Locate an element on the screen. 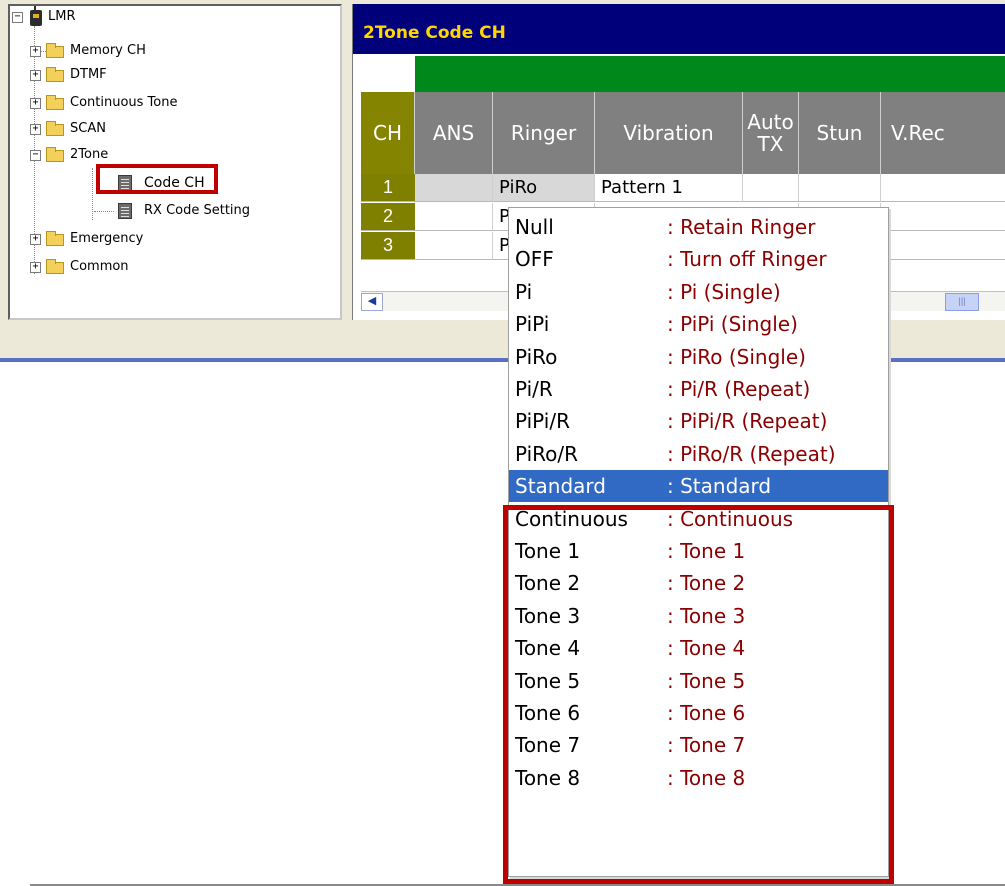 Image resolution: width=1005 pixels, height=886 pixels. dropdown-option: OFF : Turn off Ringer is located at coordinates (698, 259).